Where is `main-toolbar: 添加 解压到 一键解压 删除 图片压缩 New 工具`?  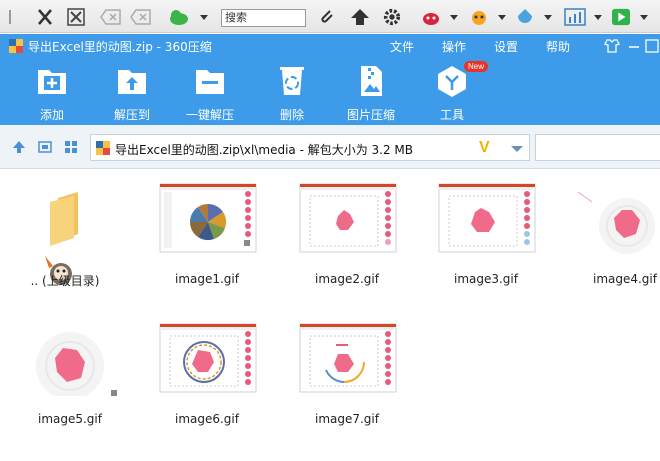
main-toolbar: 添加 解压到 一键解压 删除 图片压缩 New 工具 is located at coordinates (330, 91).